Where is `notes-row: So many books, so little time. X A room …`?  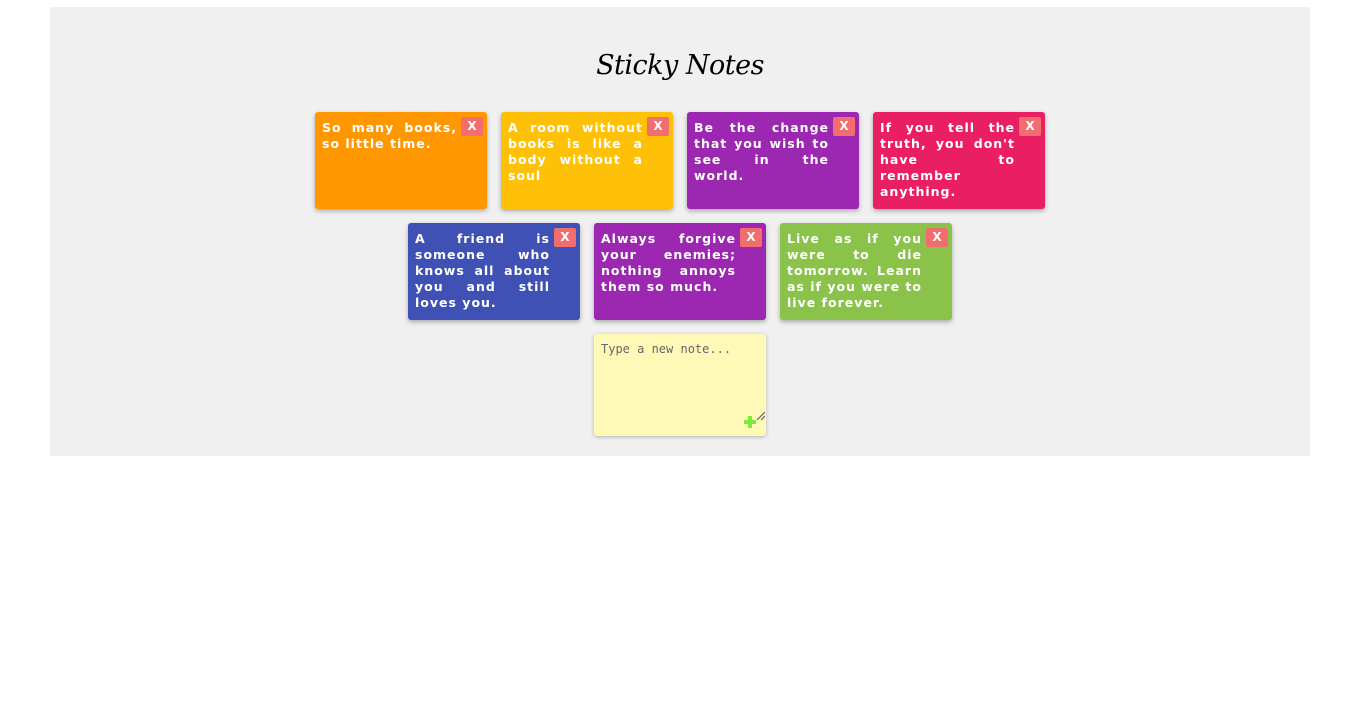 notes-row: So many books, so little time. X A room … is located at coordinates (680, 160).